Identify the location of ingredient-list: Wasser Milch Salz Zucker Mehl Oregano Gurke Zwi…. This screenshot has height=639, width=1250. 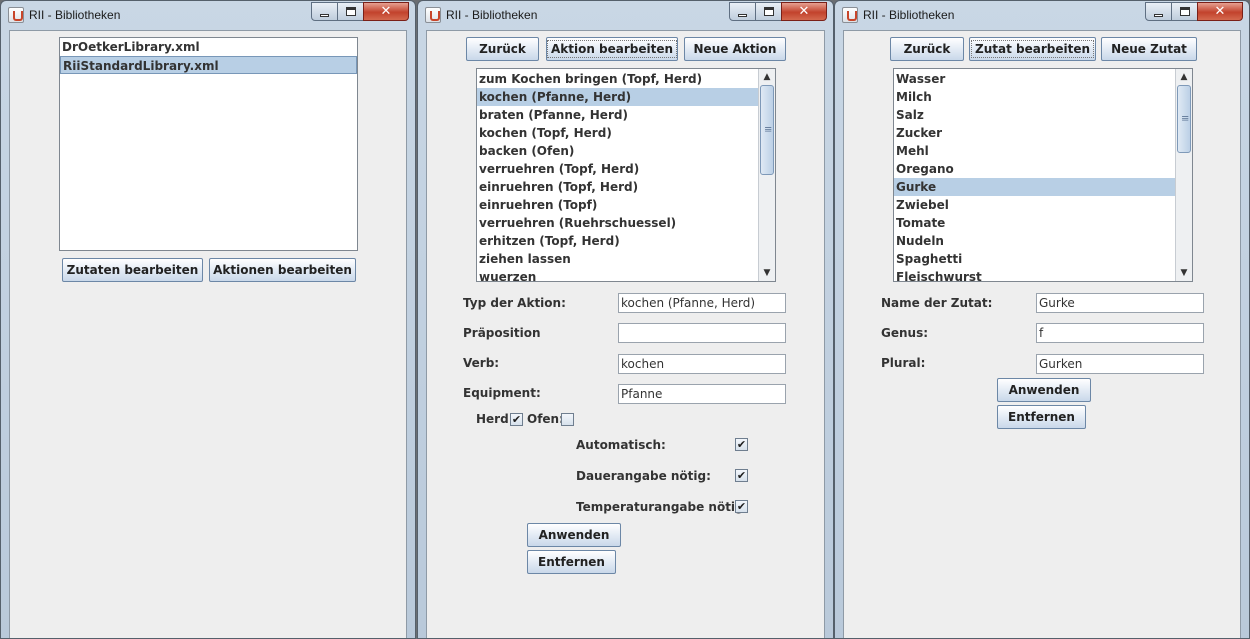
(1043, 175).